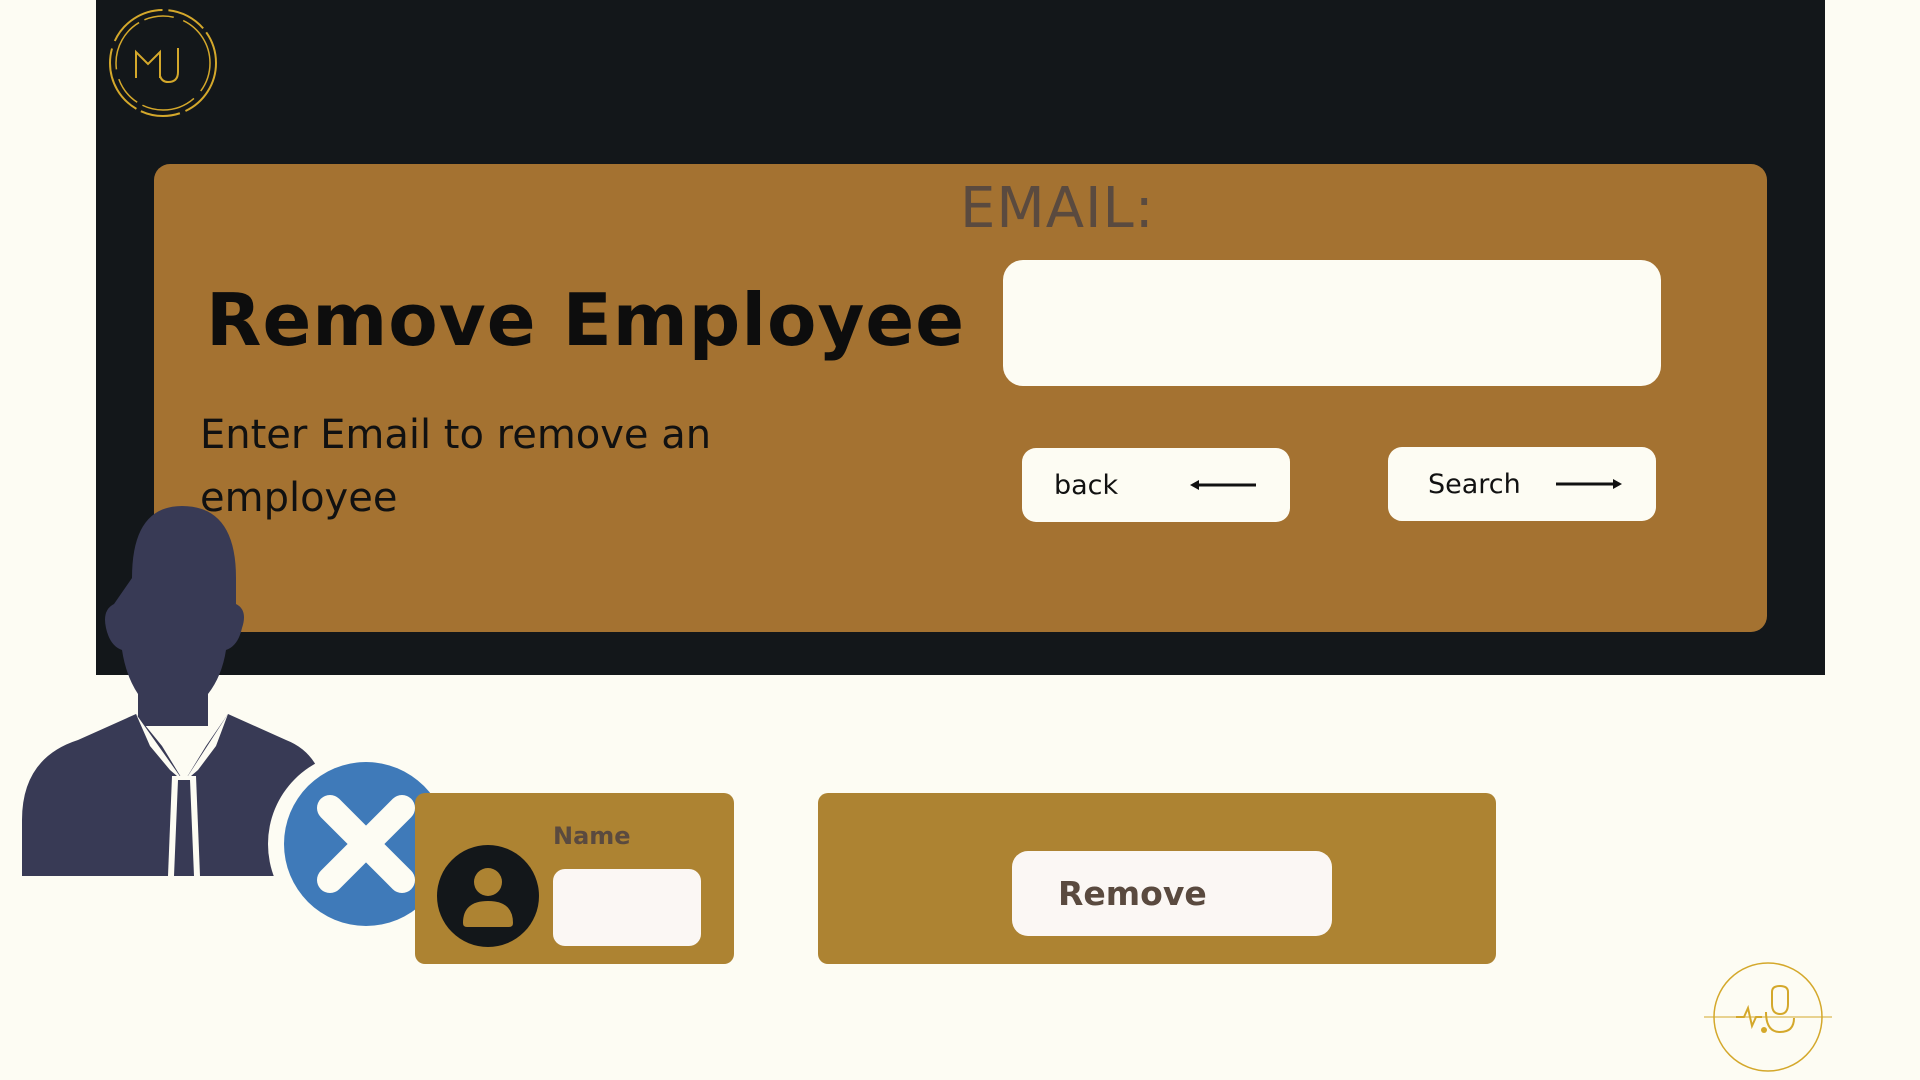  I want to click on back-button: back, so click(1156, 485).